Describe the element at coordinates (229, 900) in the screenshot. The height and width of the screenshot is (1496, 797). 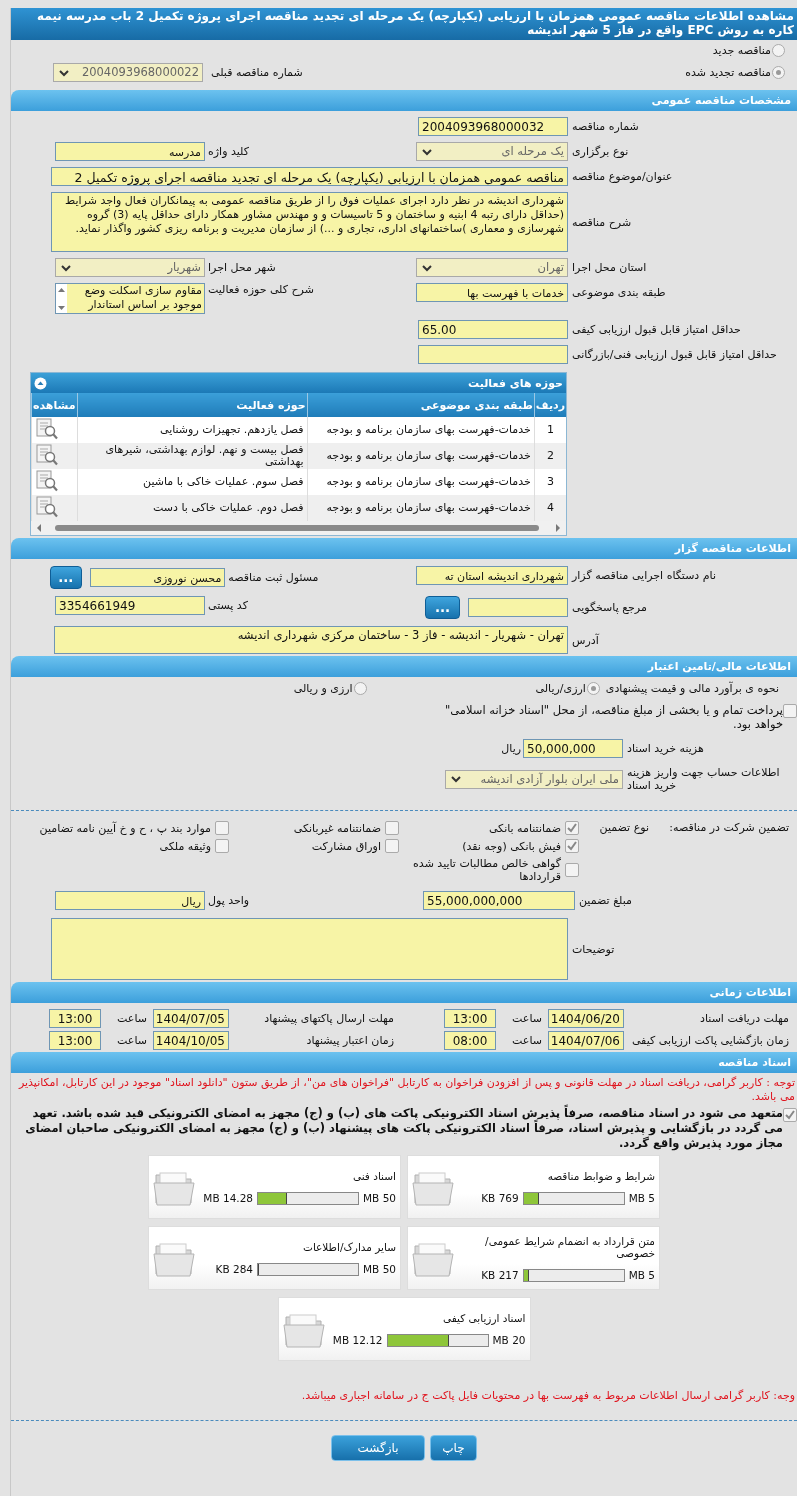
I see `field-label: واحد پول` at that location.